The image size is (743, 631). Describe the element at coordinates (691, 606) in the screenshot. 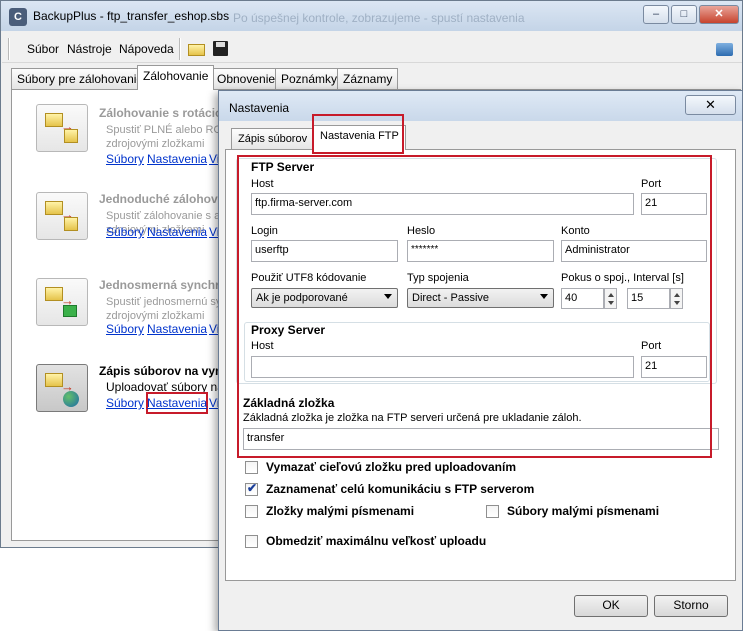

I see `cancel-button: Storno` at that location.